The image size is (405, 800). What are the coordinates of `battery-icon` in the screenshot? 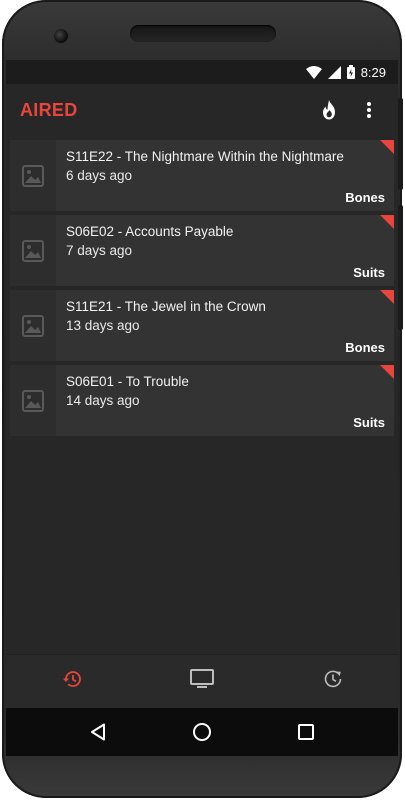 It's located at (350, 72).